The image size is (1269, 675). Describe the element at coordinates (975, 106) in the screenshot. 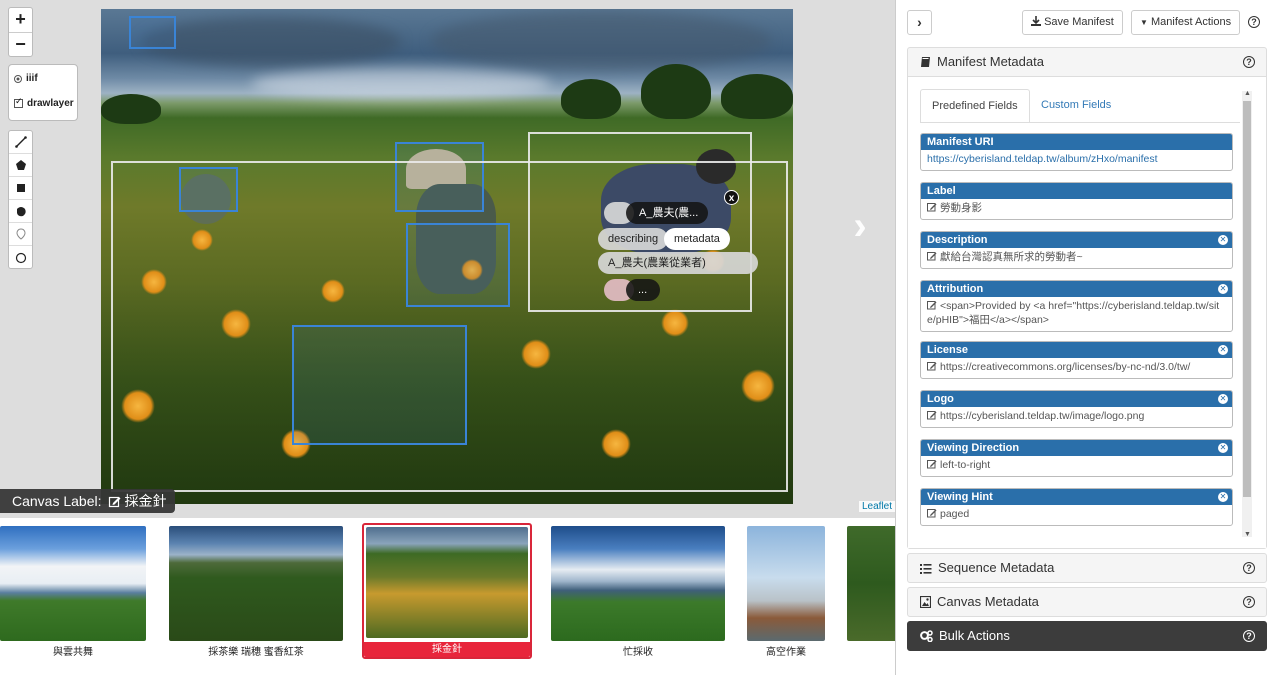

I see `tab-predefined-fields: Predefined Fields` at that location.